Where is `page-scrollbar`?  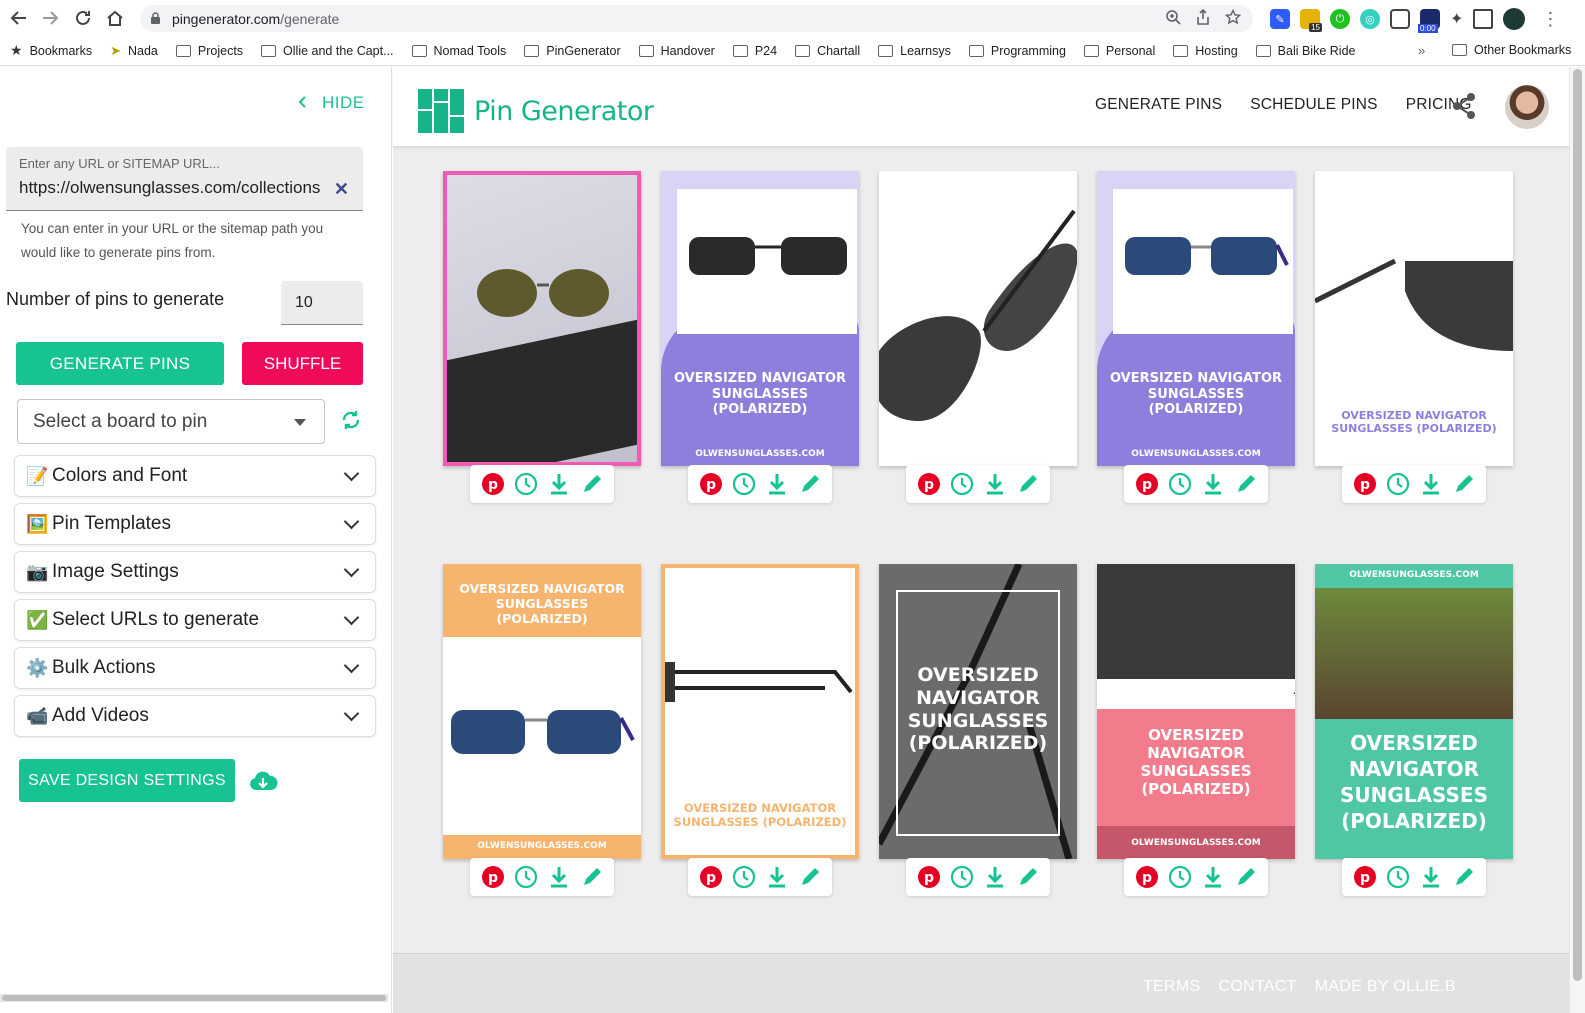 page-scrollbar is located at coordinates (1577, 540).